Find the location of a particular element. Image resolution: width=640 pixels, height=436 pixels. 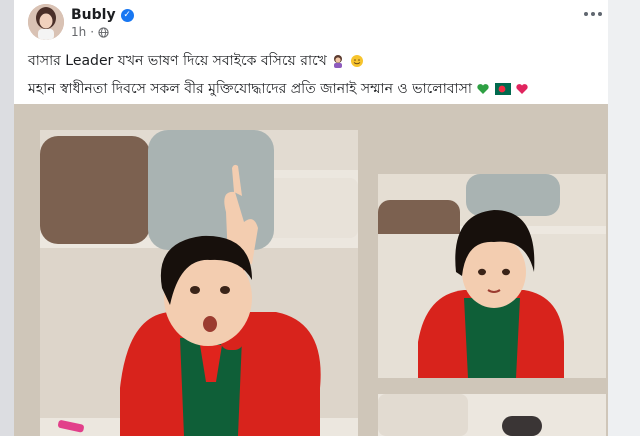

more-options-icon is located at coordinates (593, 14).